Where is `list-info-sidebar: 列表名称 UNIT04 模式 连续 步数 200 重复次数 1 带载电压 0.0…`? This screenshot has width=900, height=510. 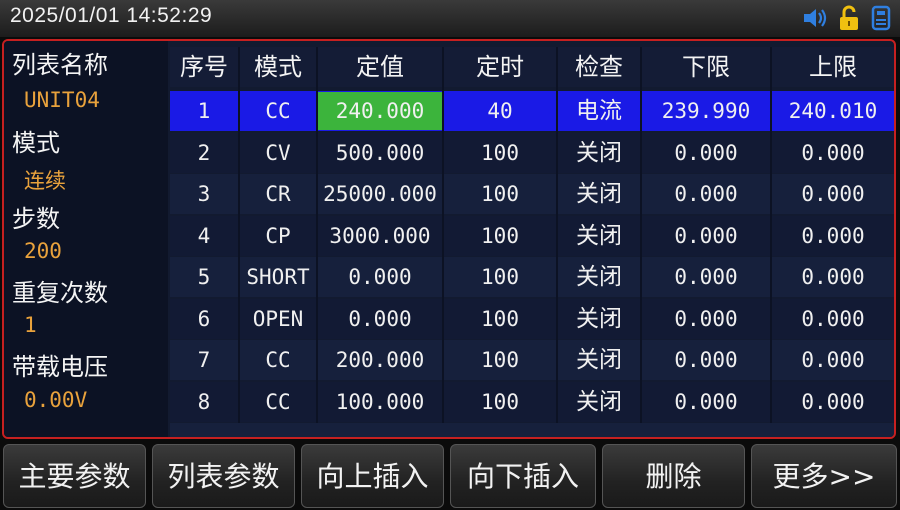
list-info-sidebar: 列表名称 UNIT04 模式 连续 步数 200 重复次数 1 带载电压 0.0… is located at coordinates (86, 239).